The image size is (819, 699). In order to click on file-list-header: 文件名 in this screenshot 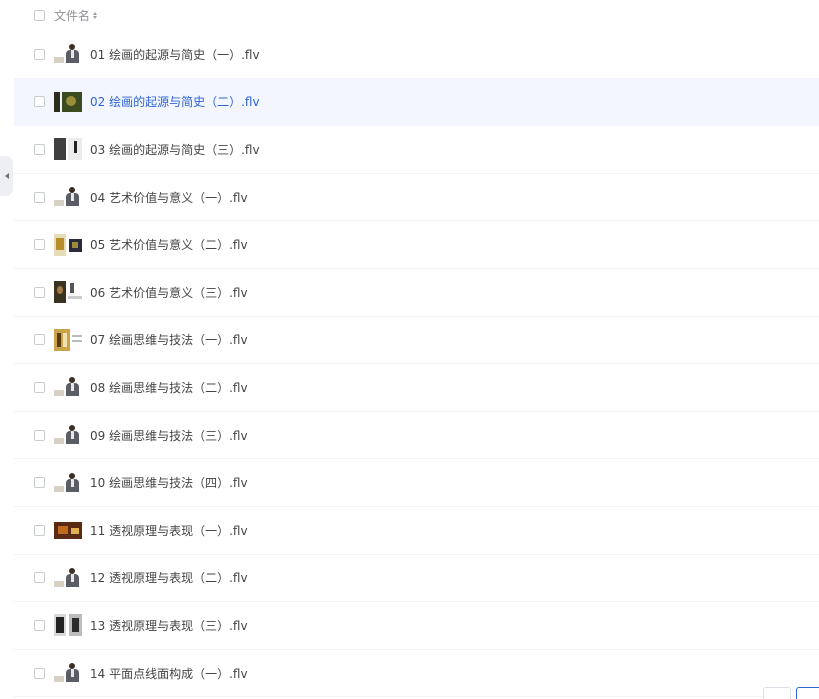, I will do `click(416, 15)`.